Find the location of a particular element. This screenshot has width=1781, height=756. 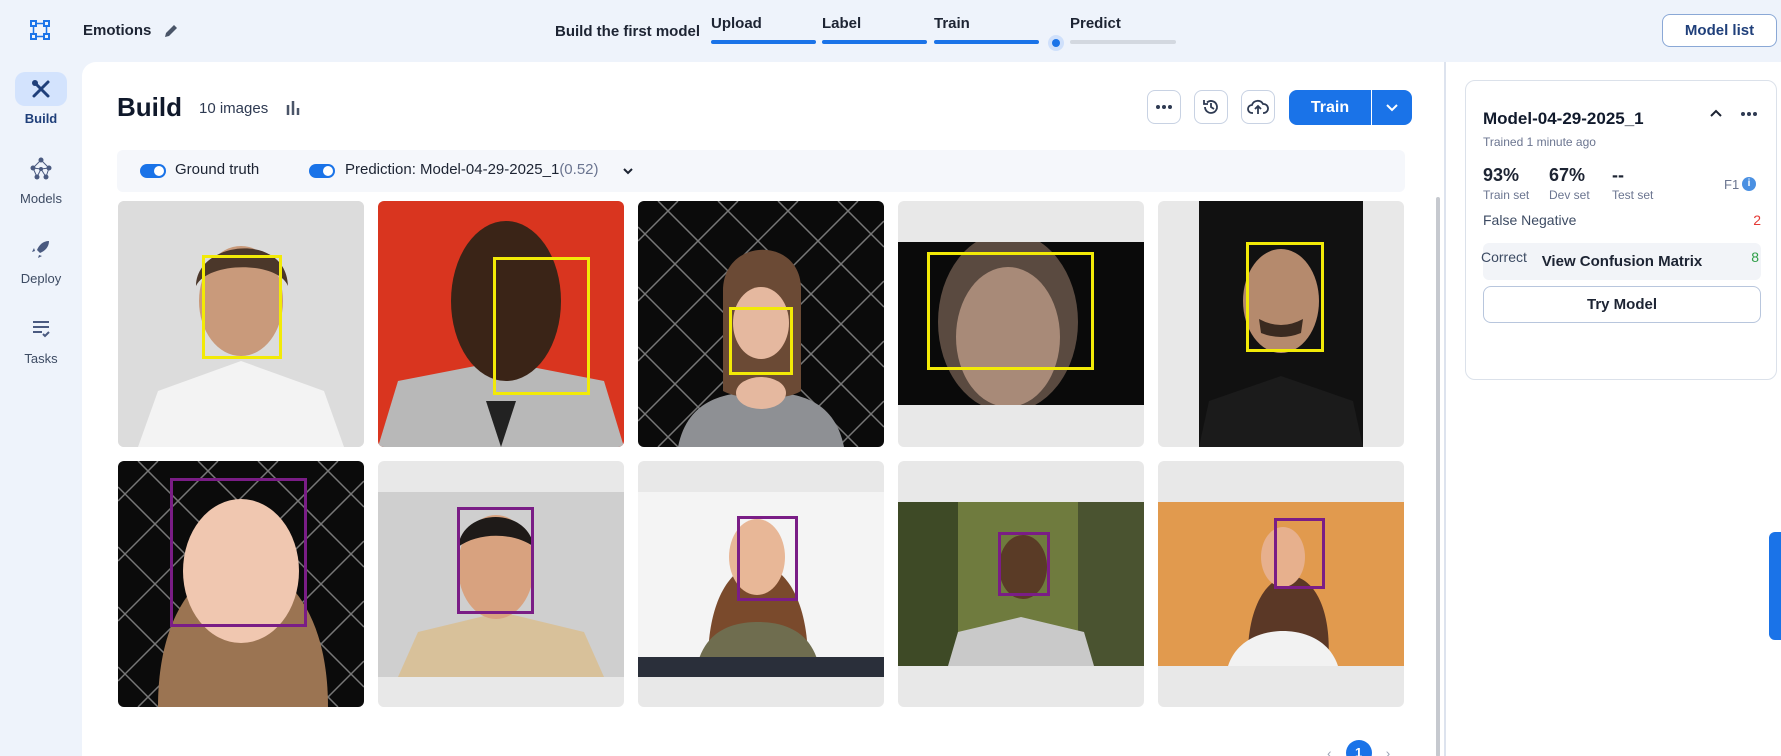

nav-build-icon-wrap is located at coordinates (41, 89).